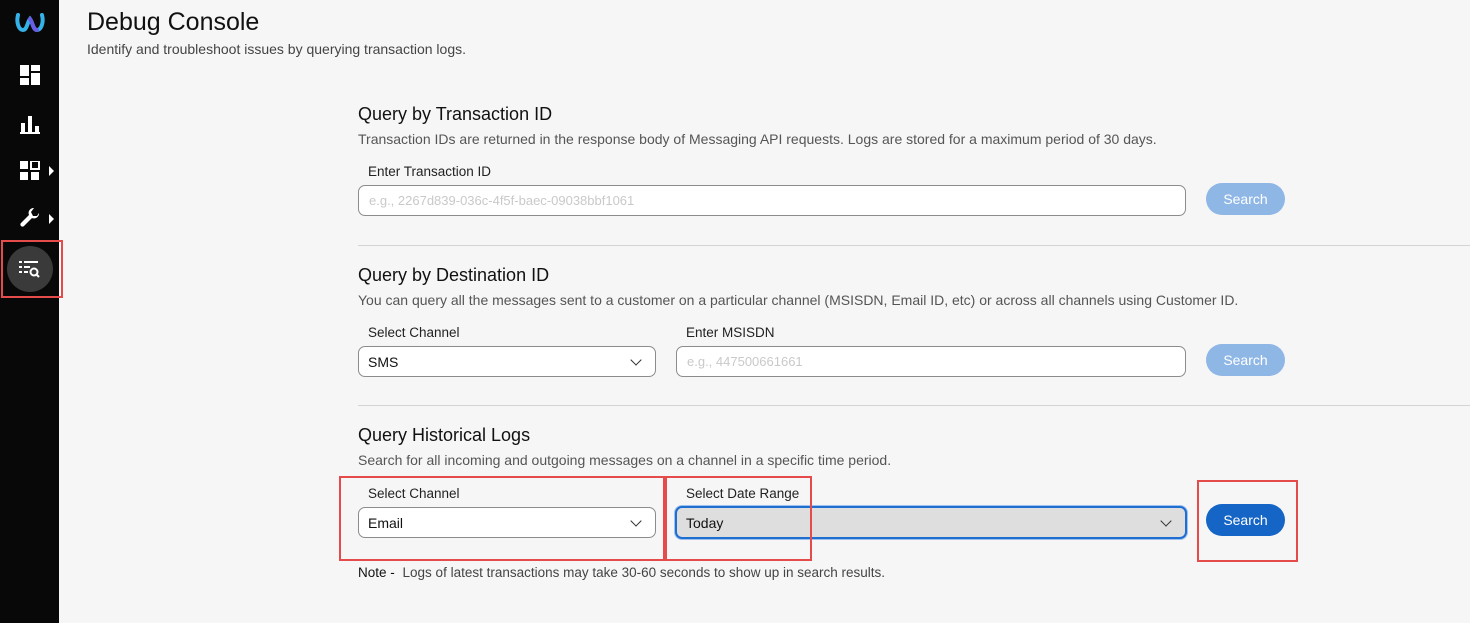 The height and width of the screenshot is (623, 1470). What do you see at coordinates (705, 522) in the screenshot?
I see `date-range-value: Today` at bounding box center [705, 522].